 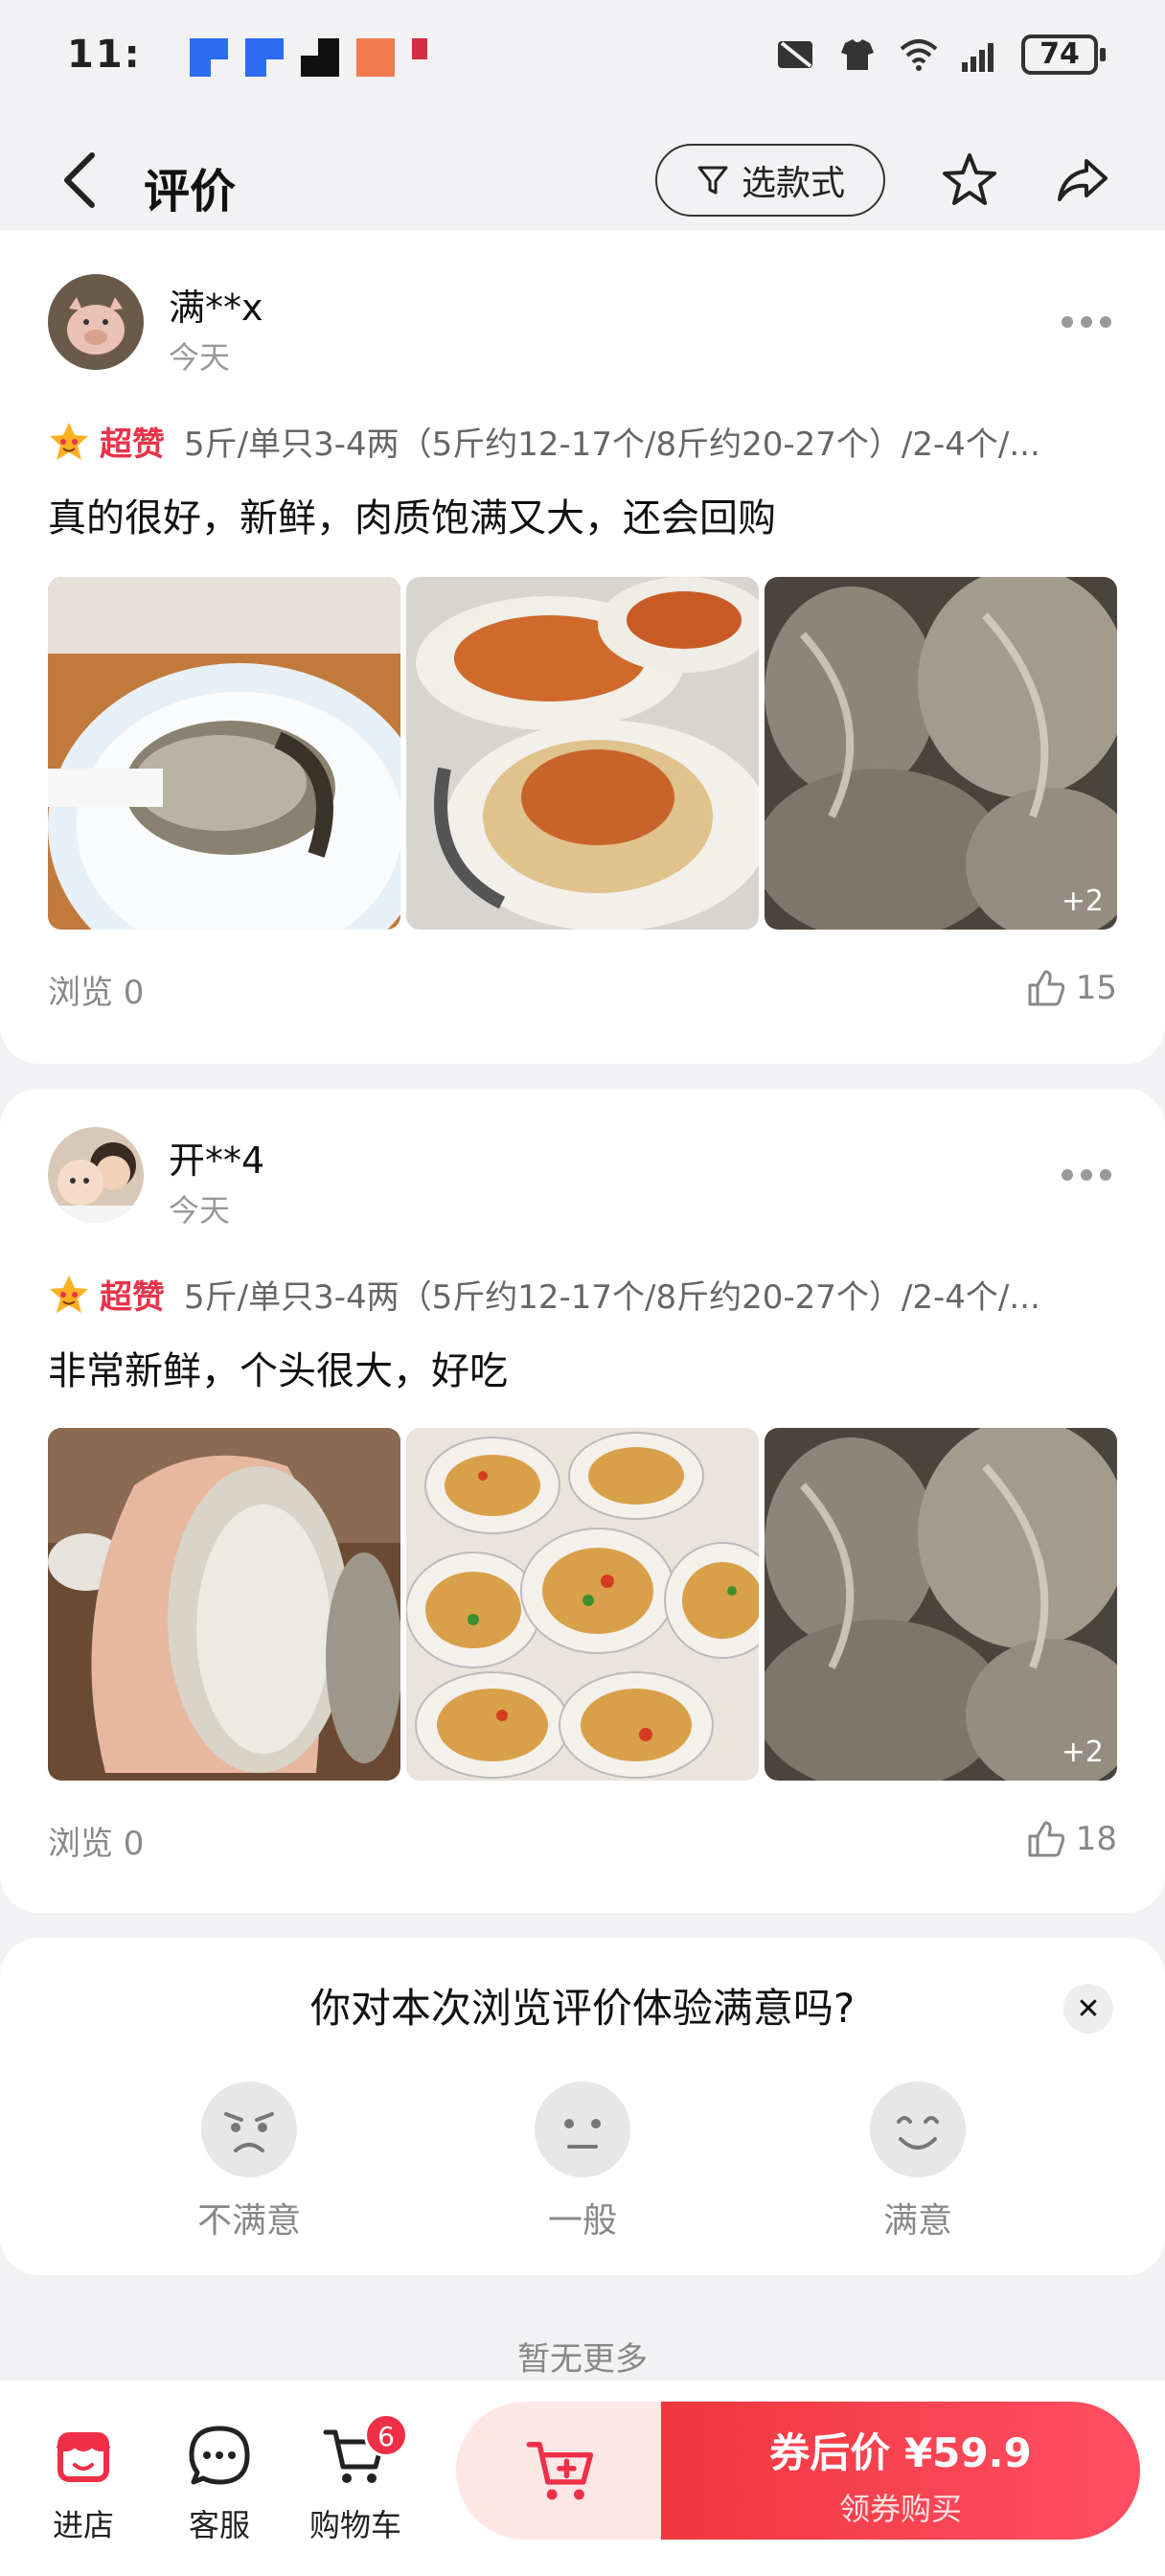 I want to click on like-button: 15, so click(x=1071, y=988).